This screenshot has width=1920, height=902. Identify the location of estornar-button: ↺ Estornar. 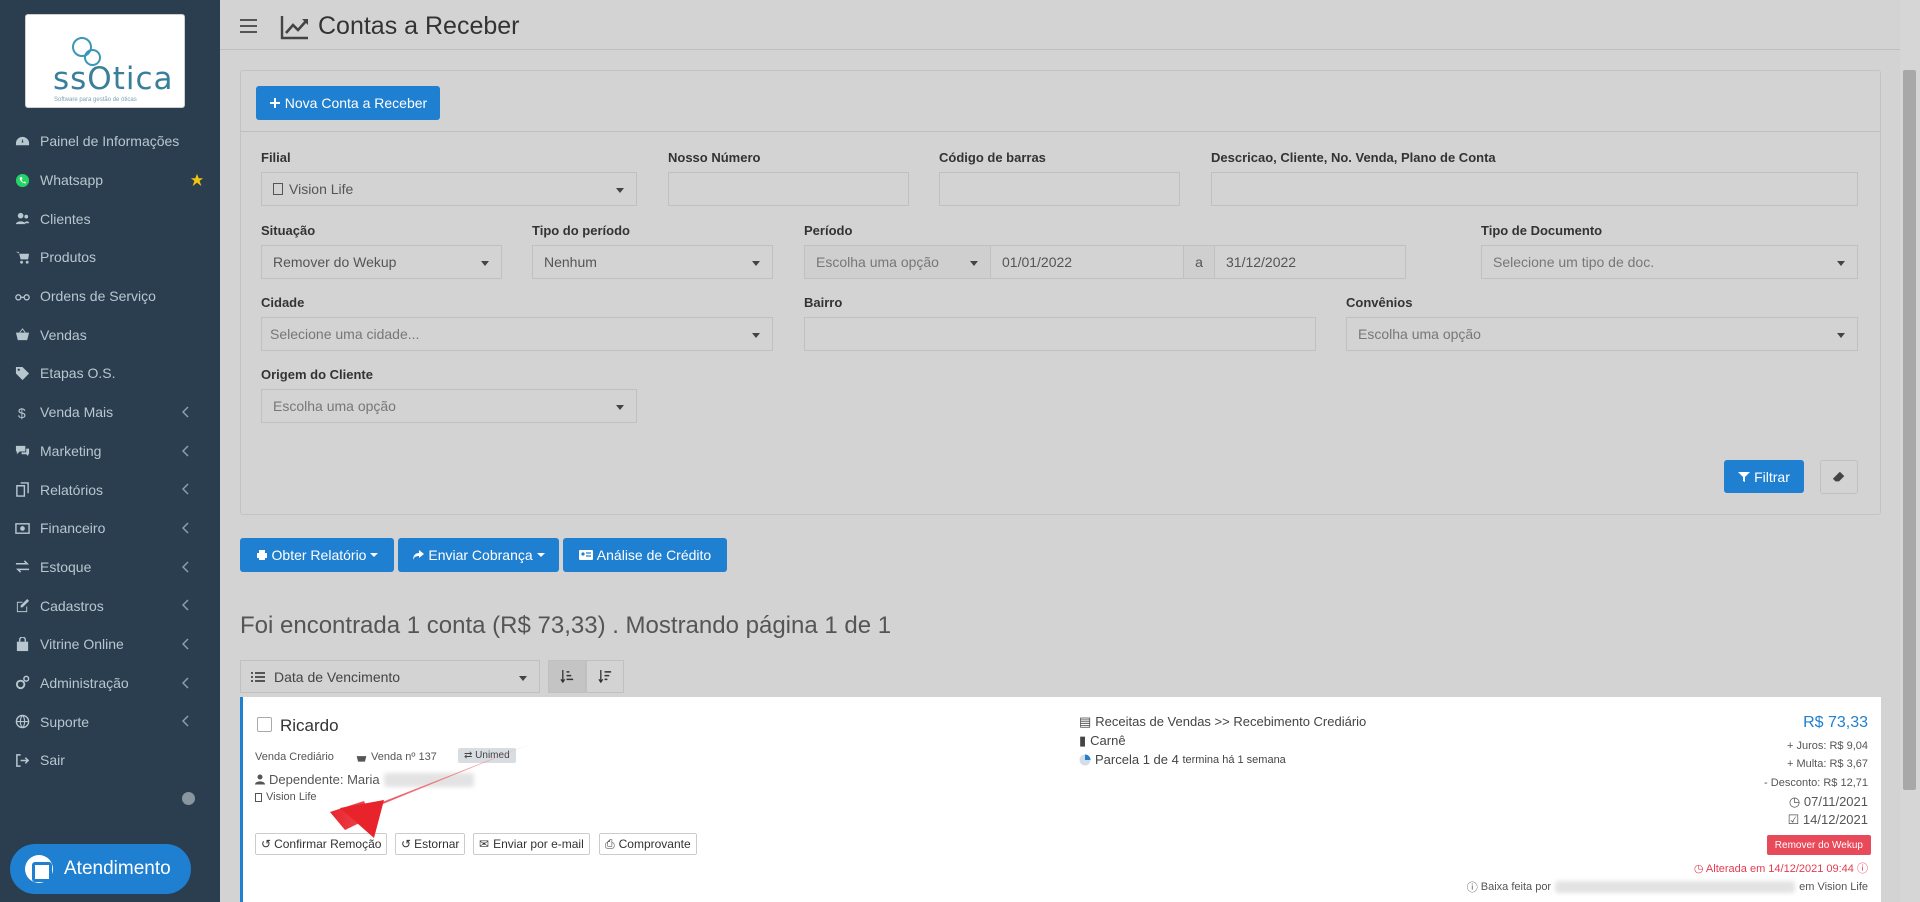
(430, 844).